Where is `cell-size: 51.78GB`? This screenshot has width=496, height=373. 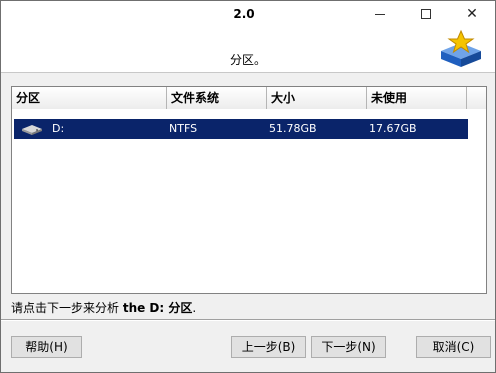
cell-size: 51.78GB is located at coordinates (293, 128).